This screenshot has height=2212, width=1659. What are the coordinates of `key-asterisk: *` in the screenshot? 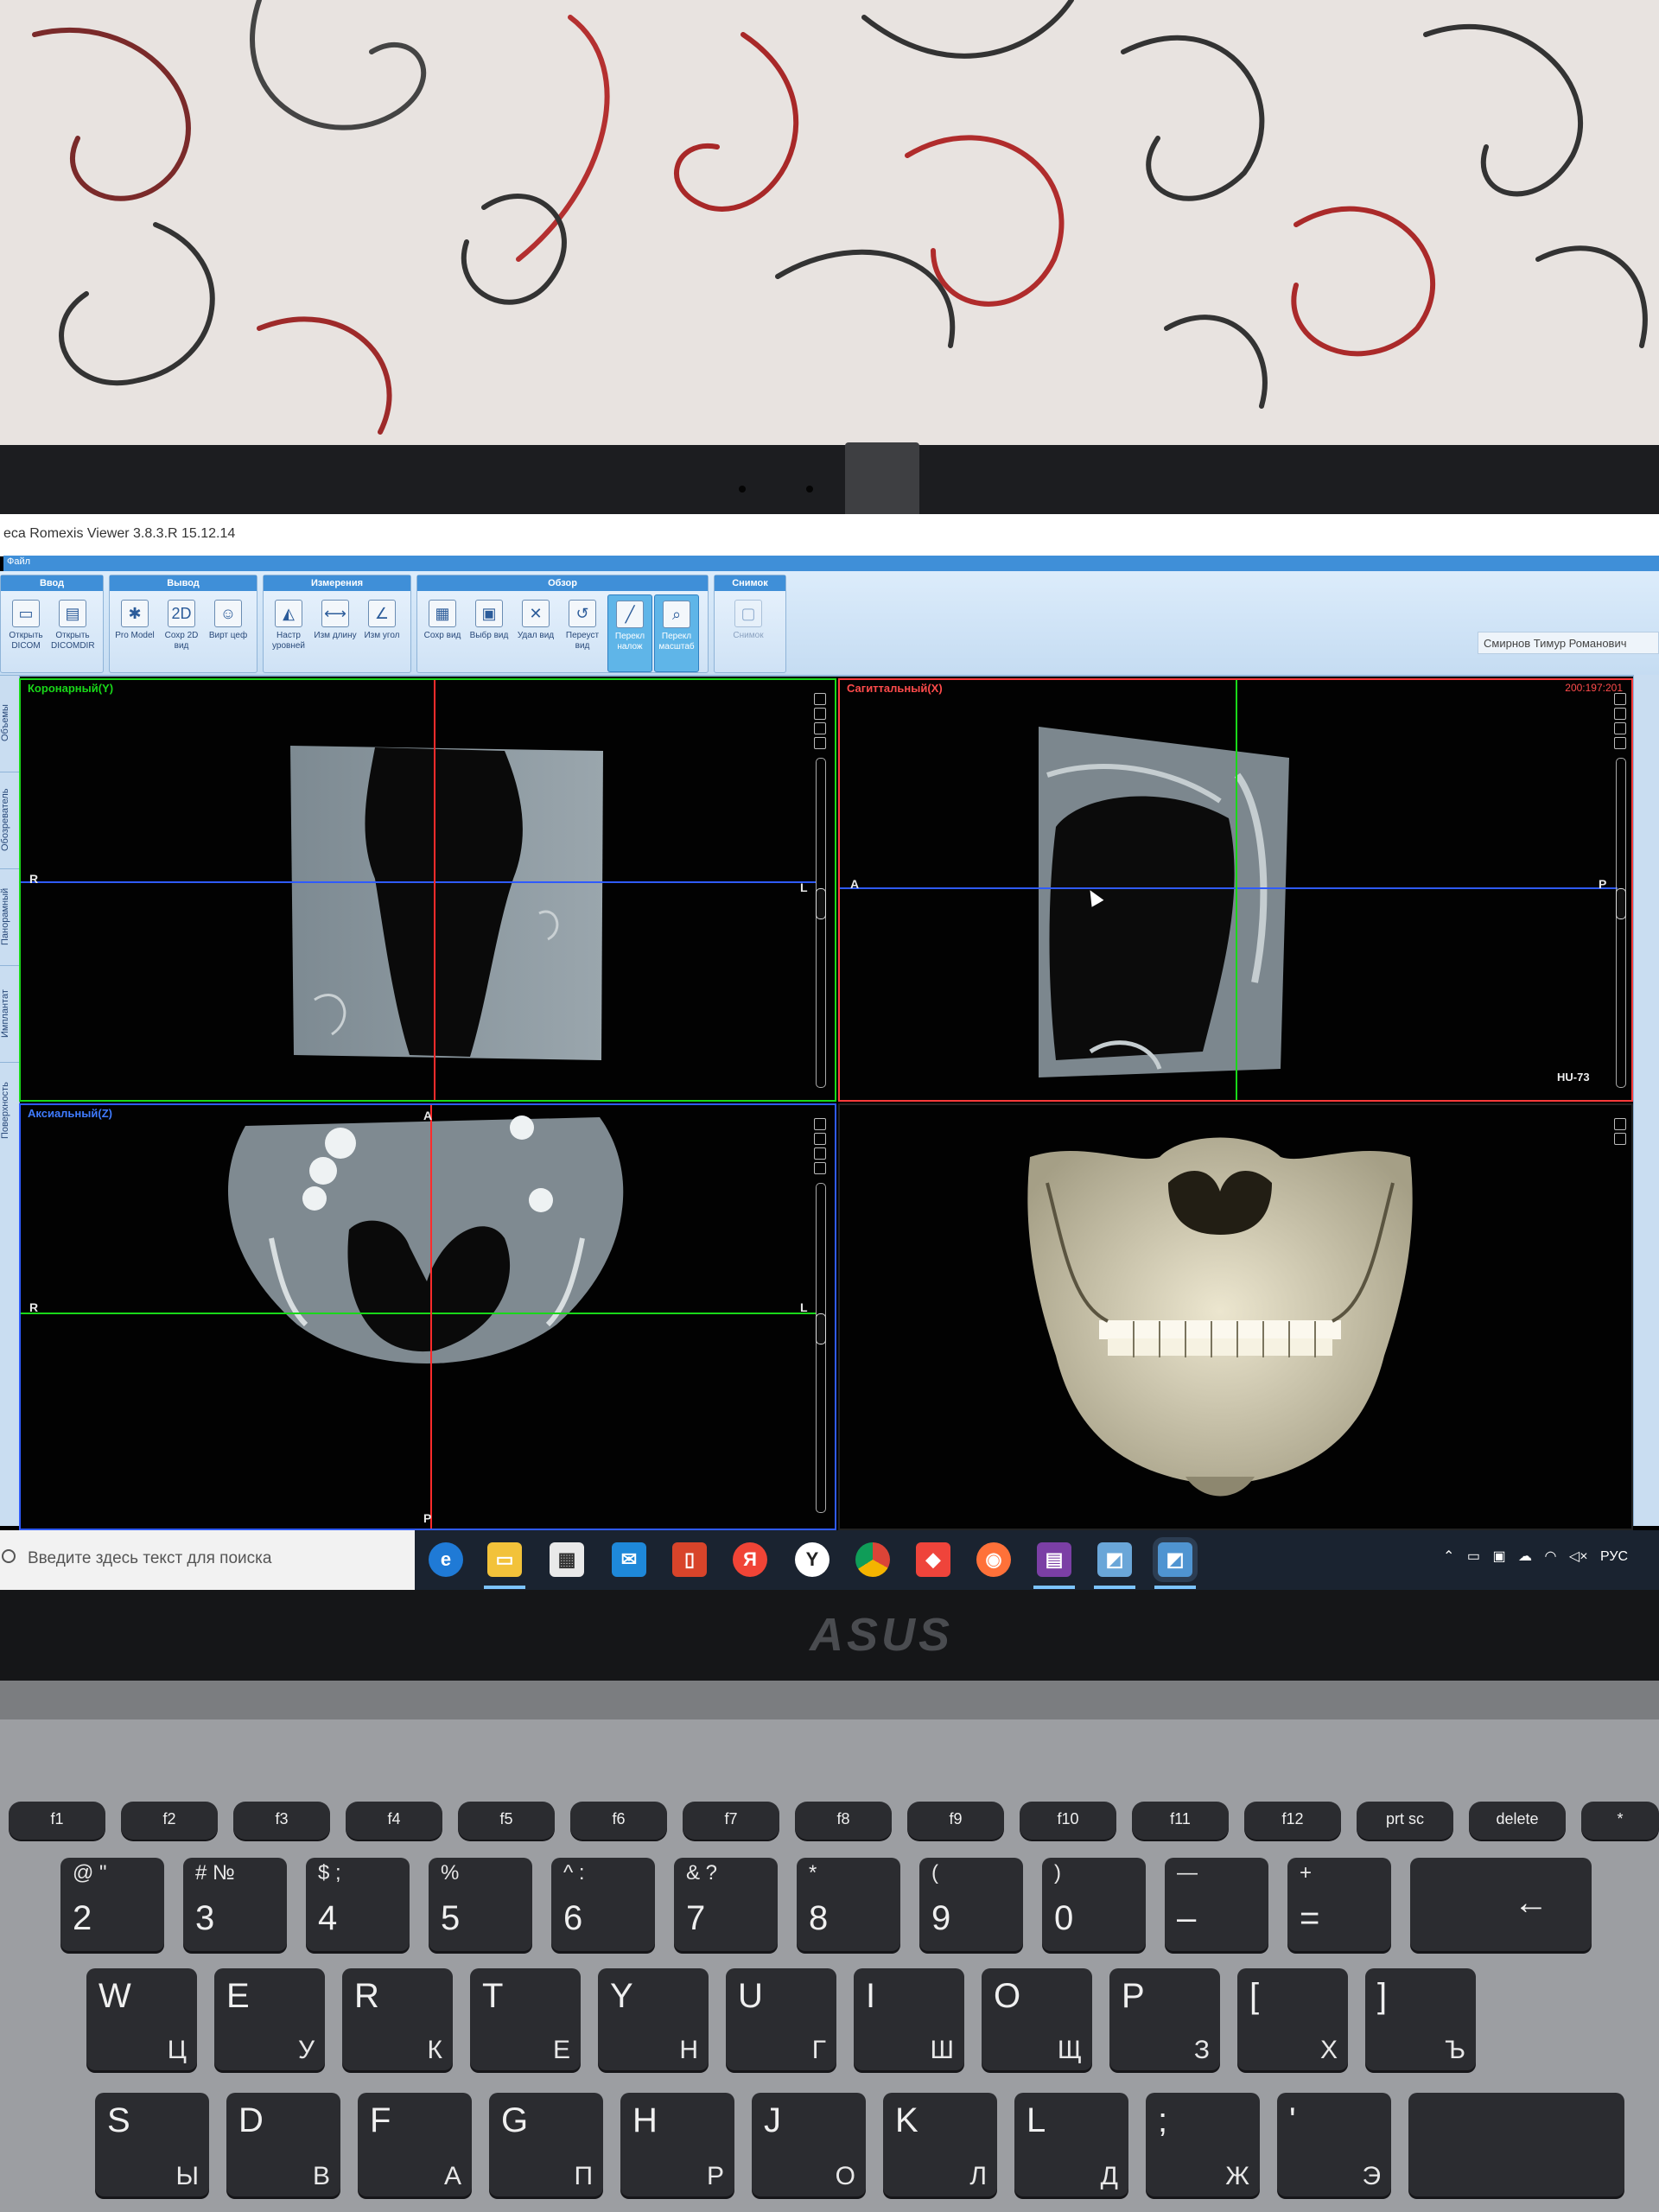 It's located at (1620, 1821).